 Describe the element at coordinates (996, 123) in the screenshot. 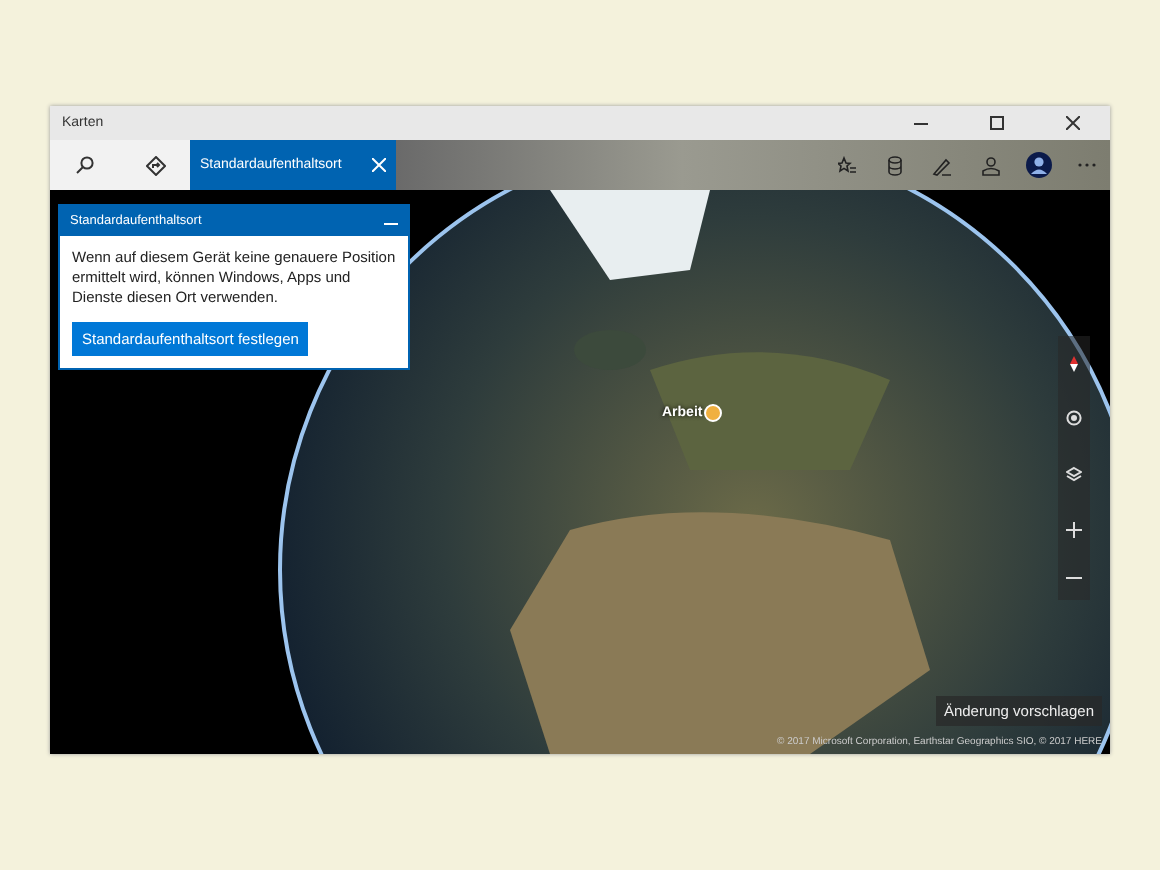

I see `maximize-icon` at that location.